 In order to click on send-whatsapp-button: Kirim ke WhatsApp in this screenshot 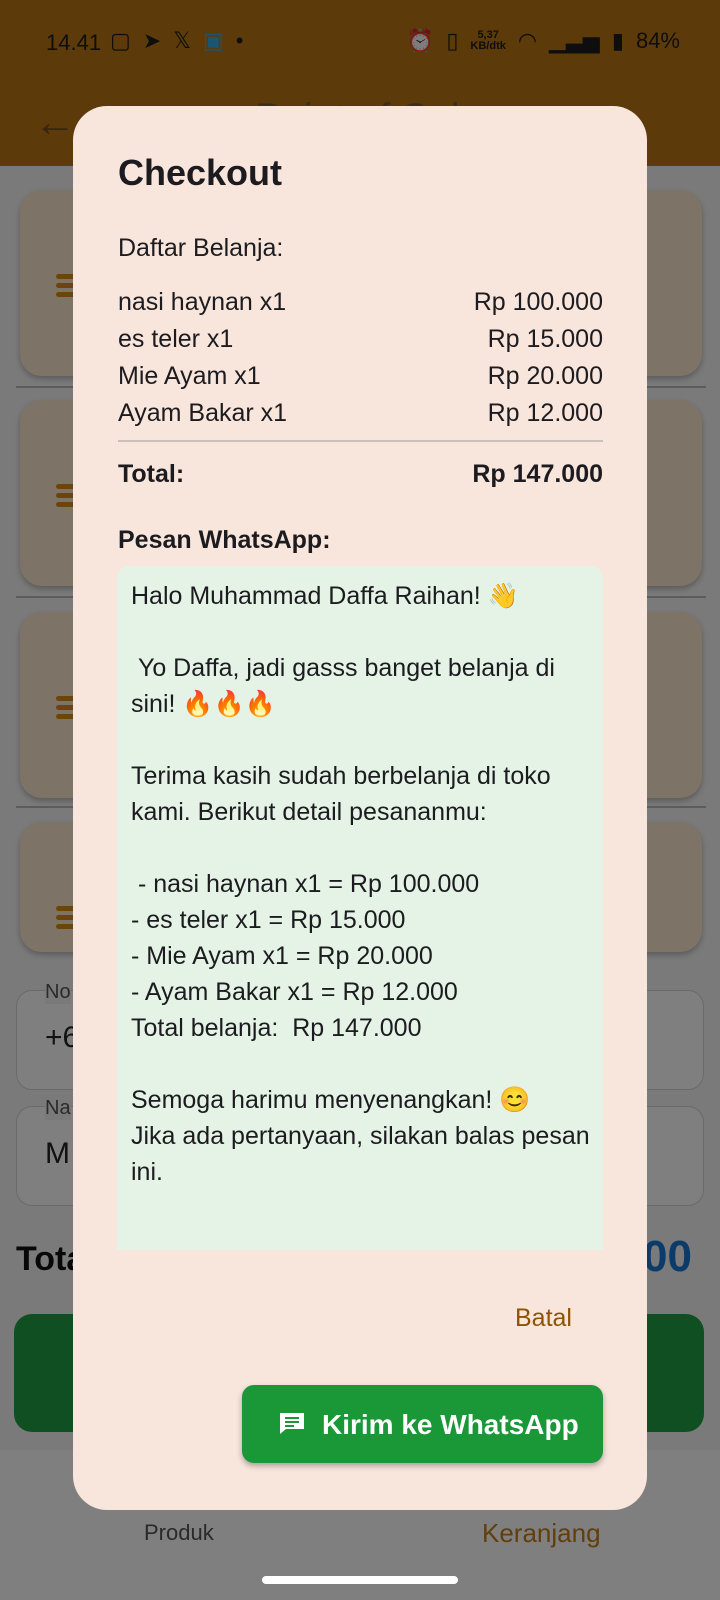, I will do `click(422, 1424)`.